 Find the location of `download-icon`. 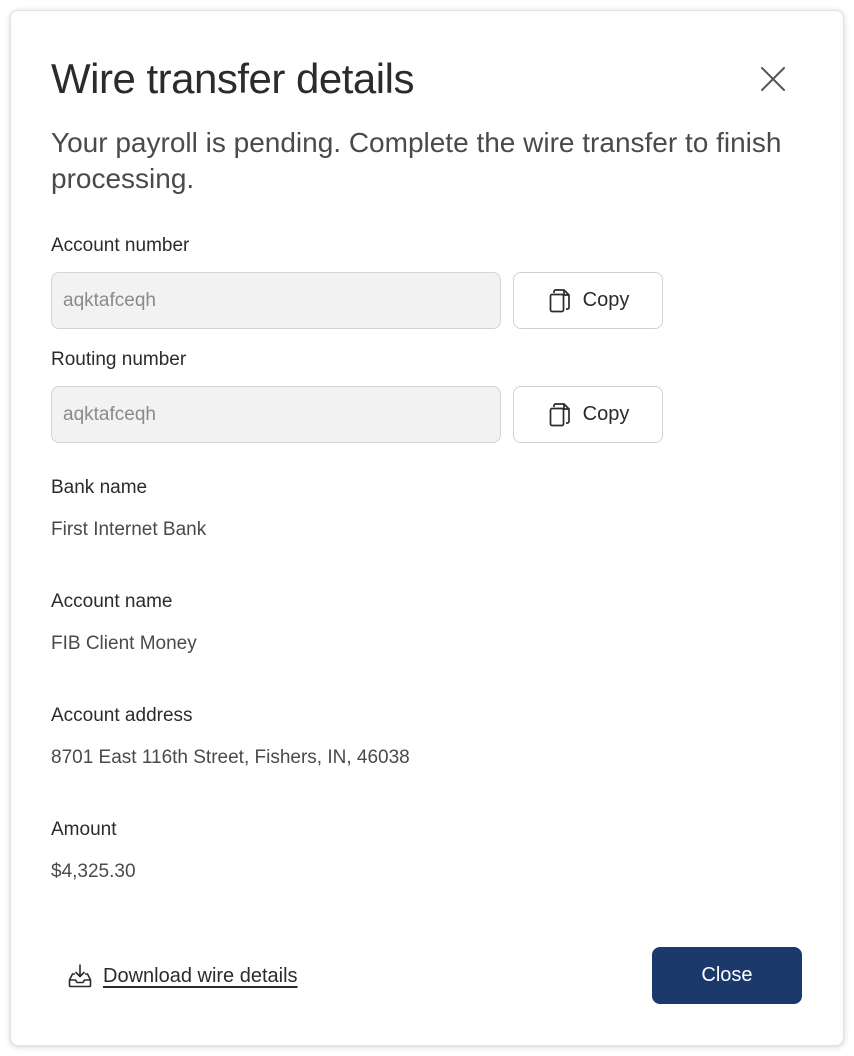

download-icon is located at coordinates (80, 976).